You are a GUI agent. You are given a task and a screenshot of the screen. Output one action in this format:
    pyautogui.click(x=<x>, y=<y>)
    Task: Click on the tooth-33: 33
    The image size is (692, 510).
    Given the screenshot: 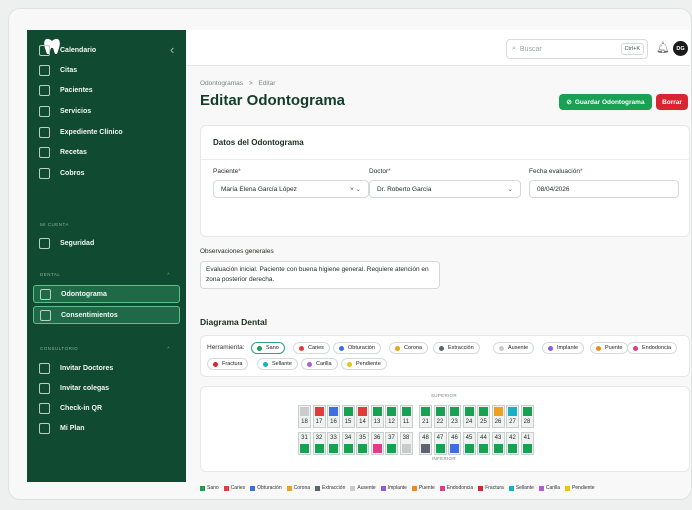 What is the action you would take?
    pyautogui.click(x=333, y=443)
    